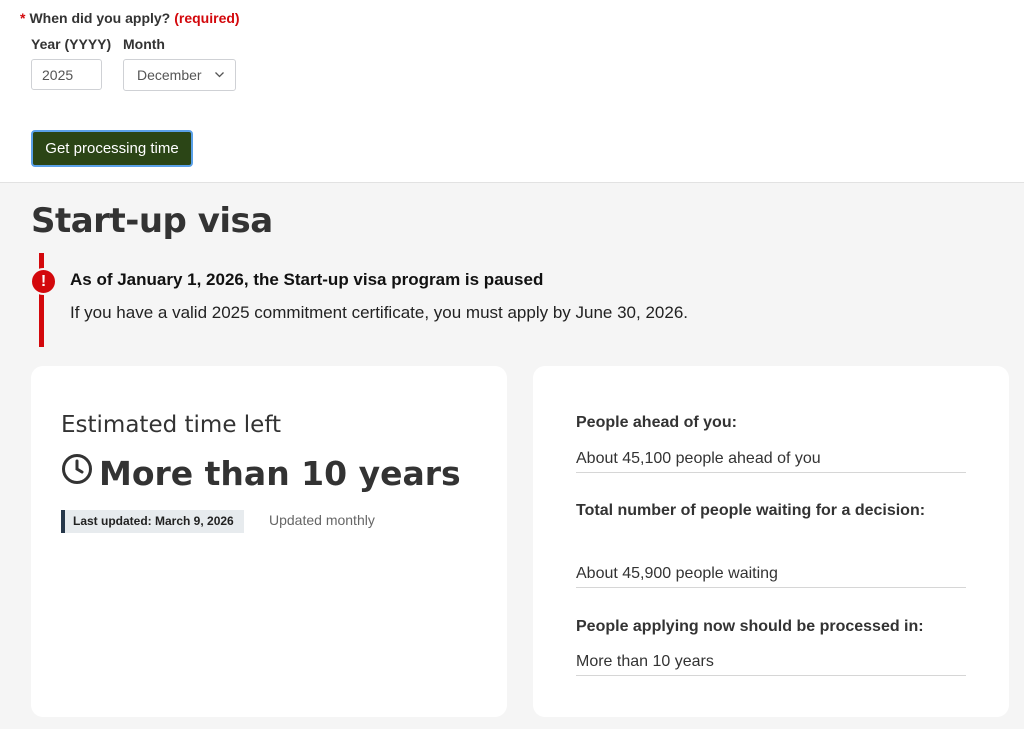  Describe the element at coordinates (152, 521) in the screenshot. I see `last-updated-badge: Last updated: March 9, 2026` at that location.